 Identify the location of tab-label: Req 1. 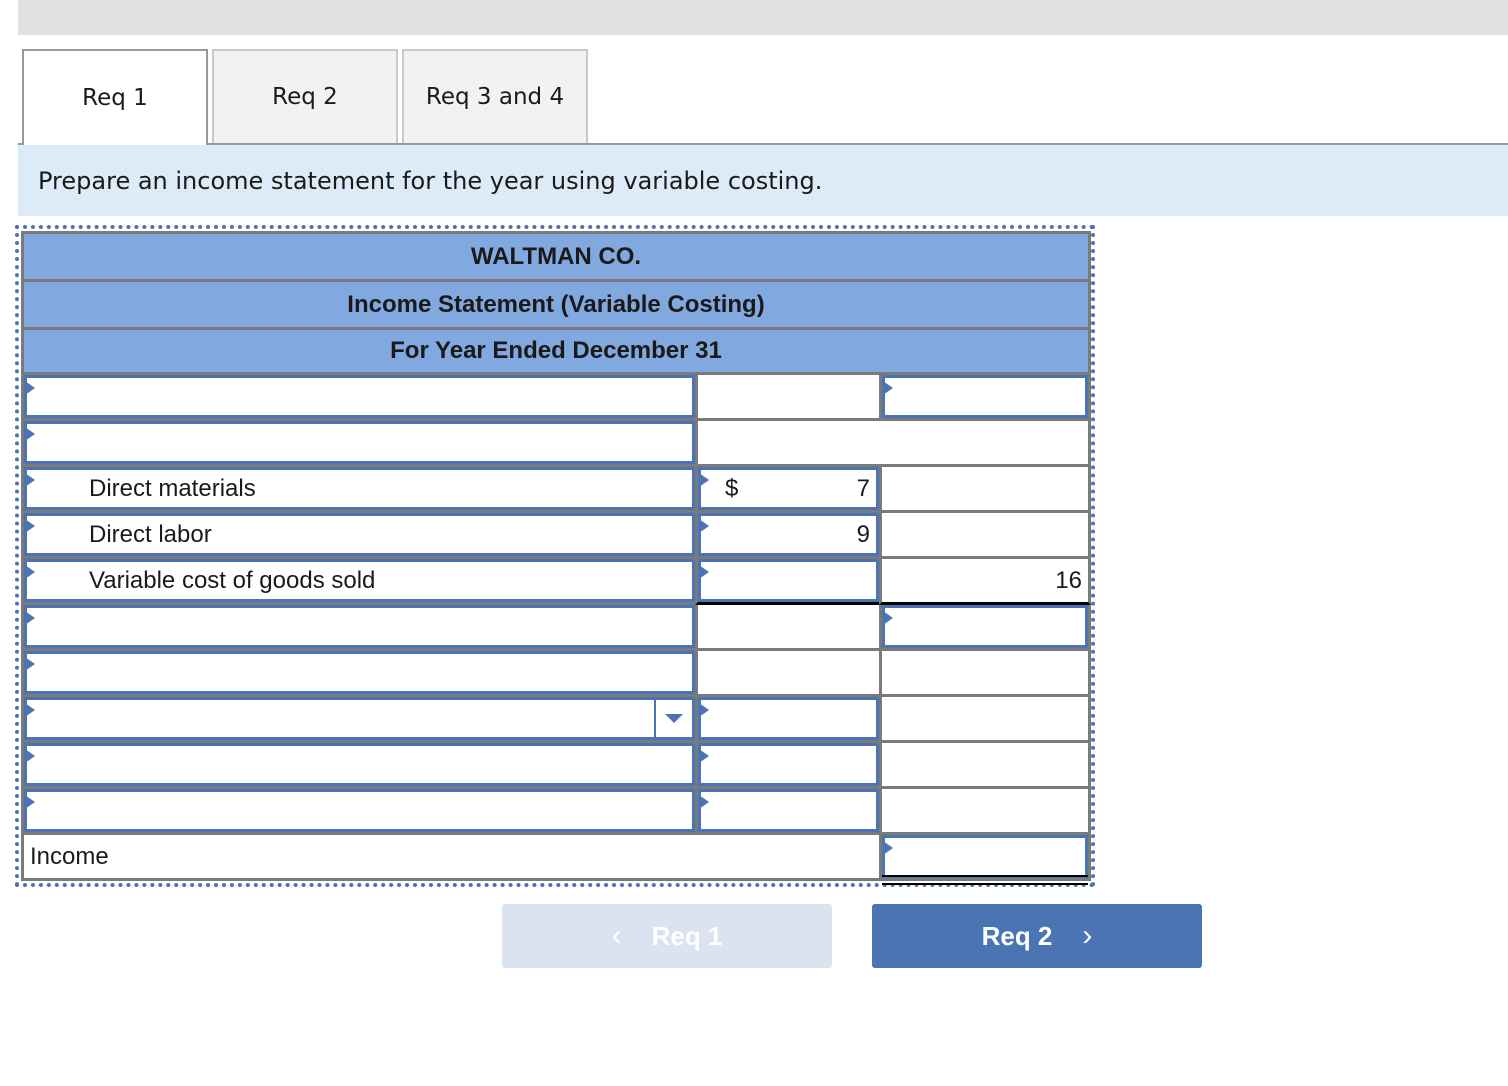
(115, 98).